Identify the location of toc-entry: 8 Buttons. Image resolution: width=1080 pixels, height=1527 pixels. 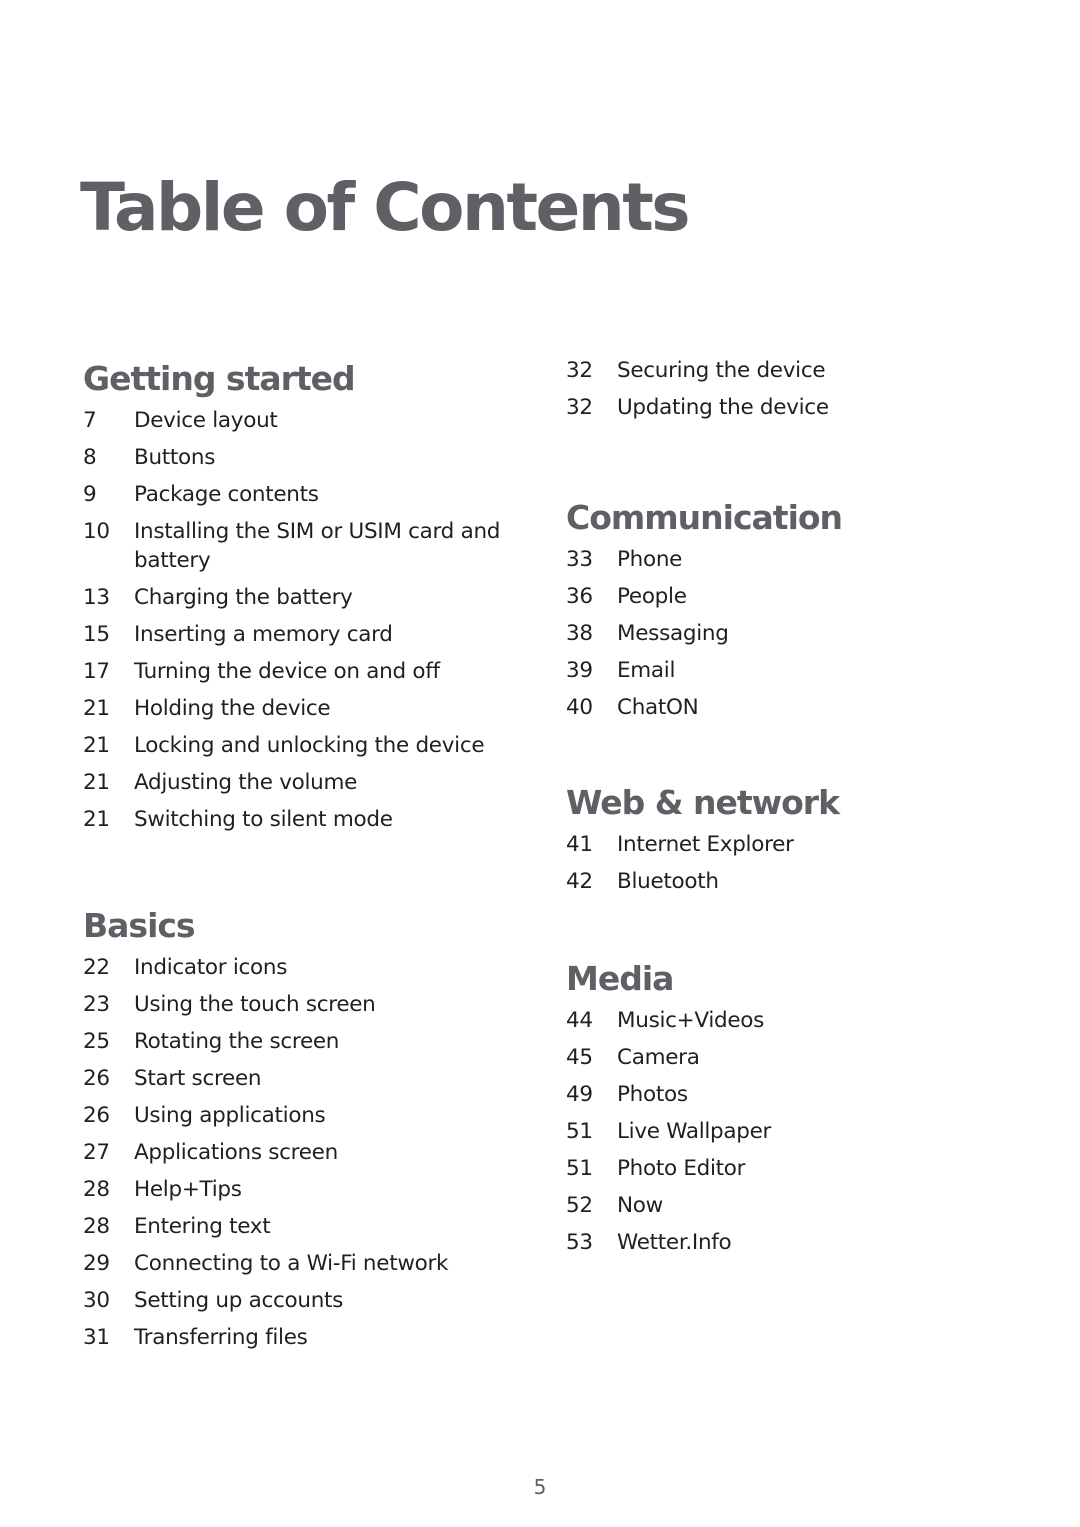
(303, 457).